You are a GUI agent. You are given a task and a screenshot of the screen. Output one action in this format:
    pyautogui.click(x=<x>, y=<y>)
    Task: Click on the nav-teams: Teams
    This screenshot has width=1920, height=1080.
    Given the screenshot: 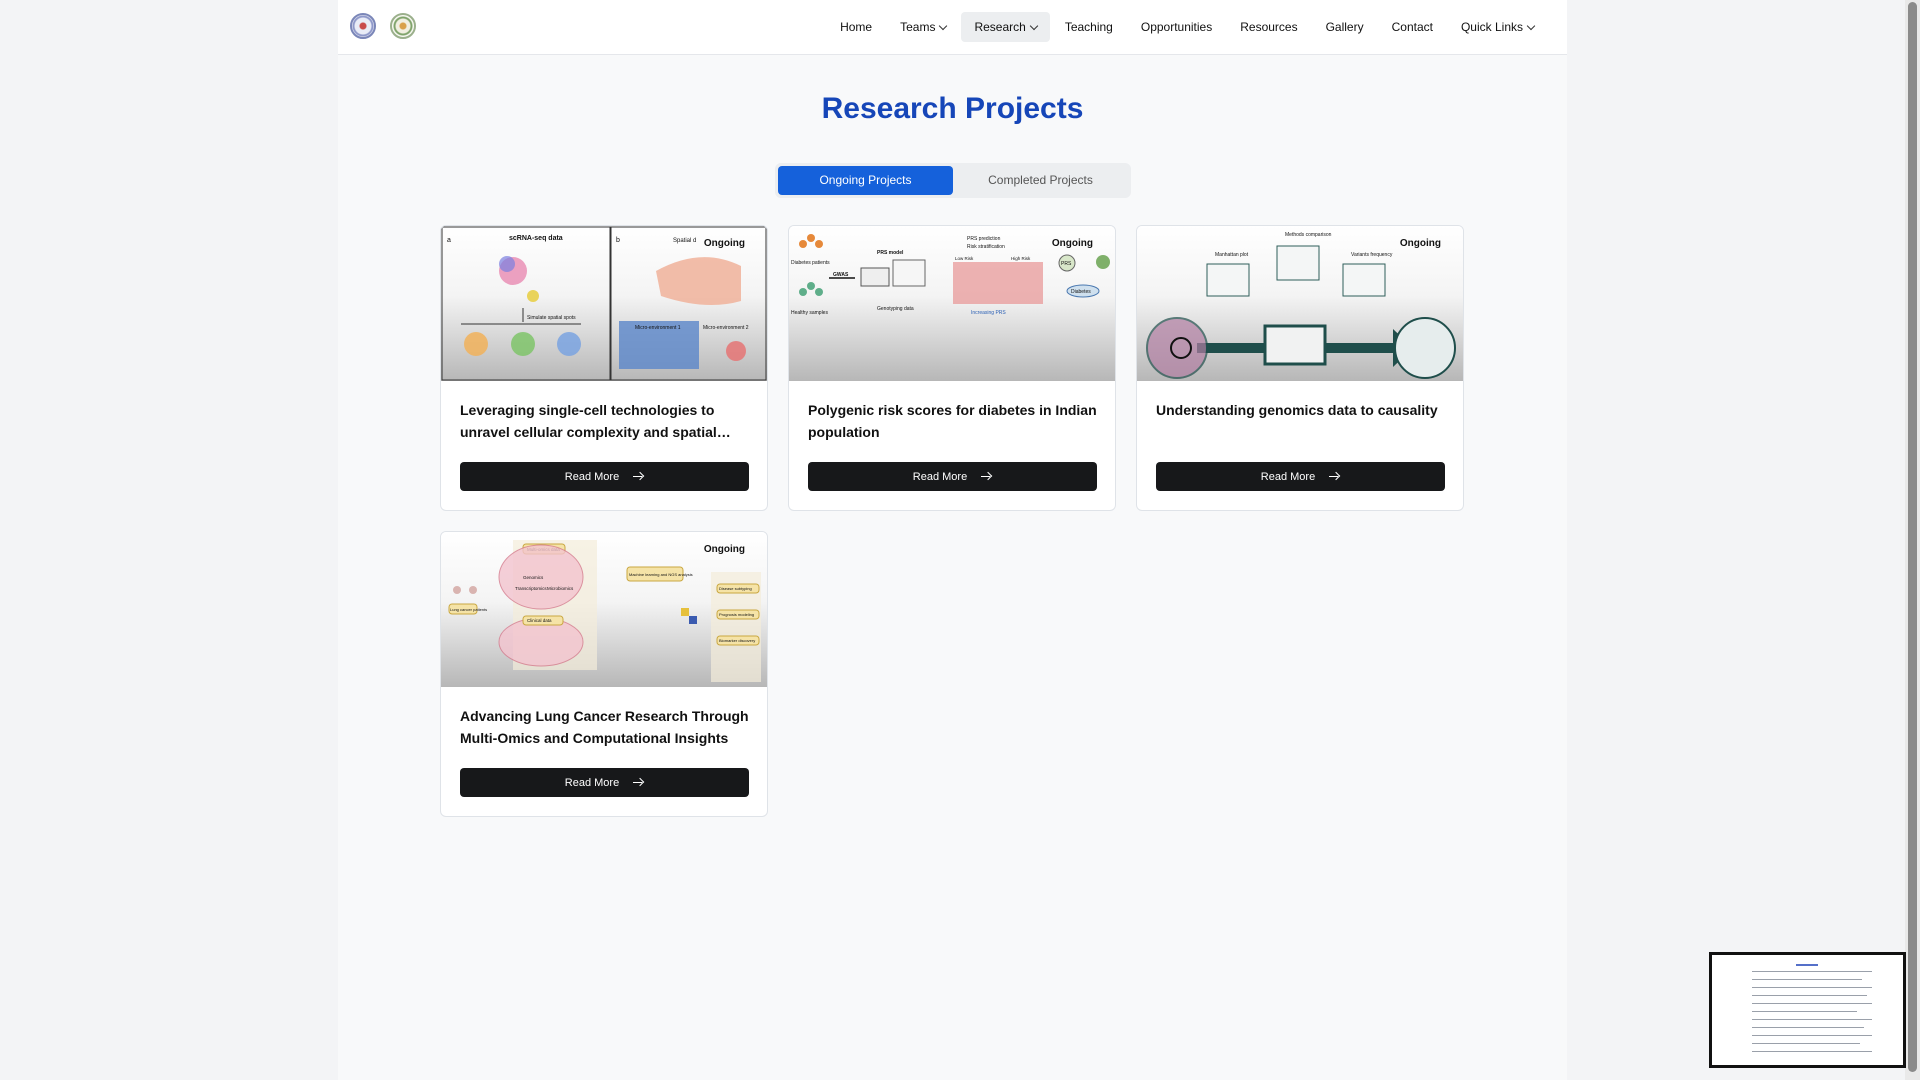 What is the action you would take?
    pyautogui.click(x=923, y=27)
    